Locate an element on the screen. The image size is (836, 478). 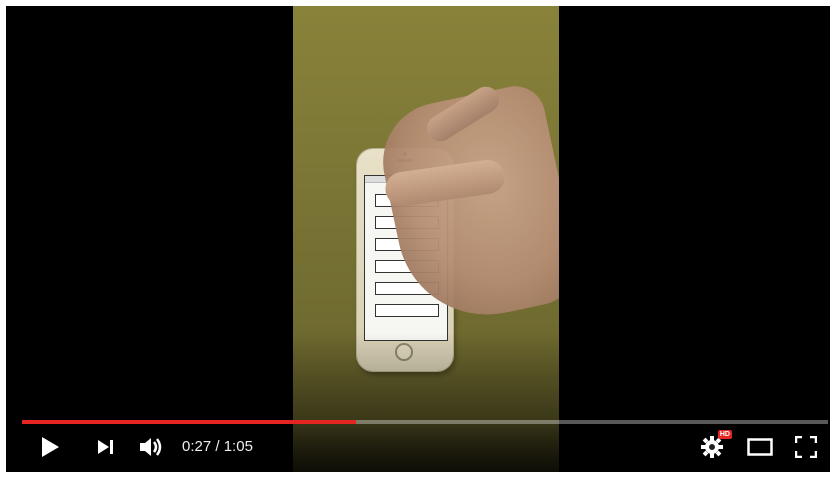
next-icon is located at coordinates (105, 447).